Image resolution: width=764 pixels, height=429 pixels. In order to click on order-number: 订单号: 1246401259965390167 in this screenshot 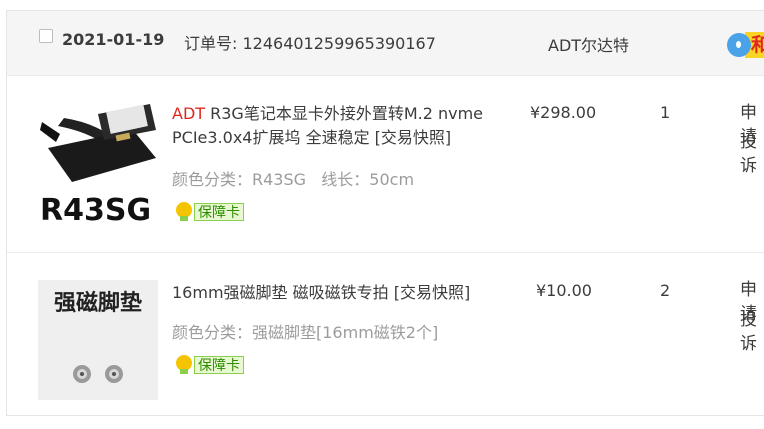, I will do `click(310, 43)`.